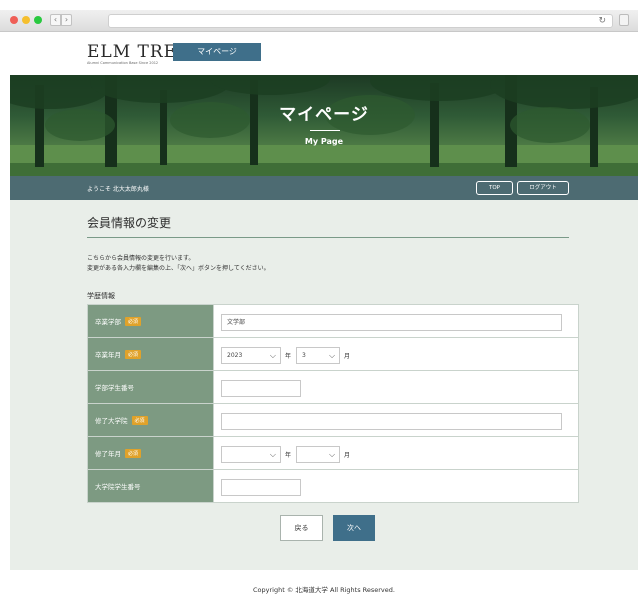 The height and width of the screenshot is (603, 638). I want to click on copyright-text: Copyright © 北海道大学 All Rights Reserved., so click(324, 590).